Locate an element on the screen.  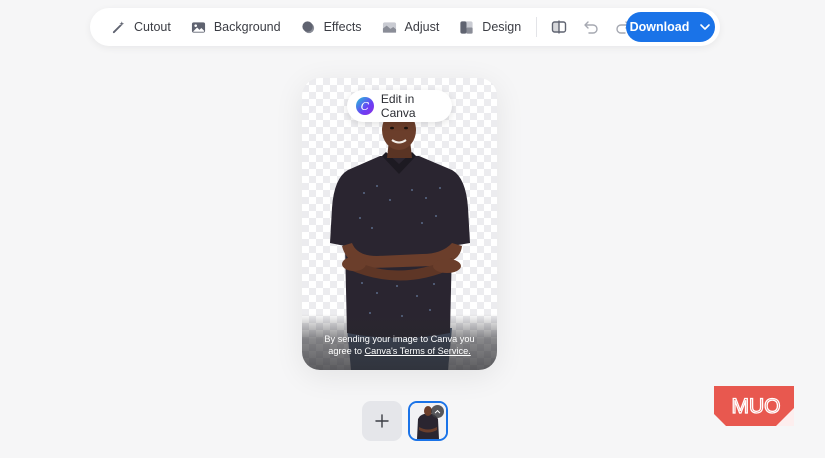
chevron-down-icon is located at coordinates (705, 27).